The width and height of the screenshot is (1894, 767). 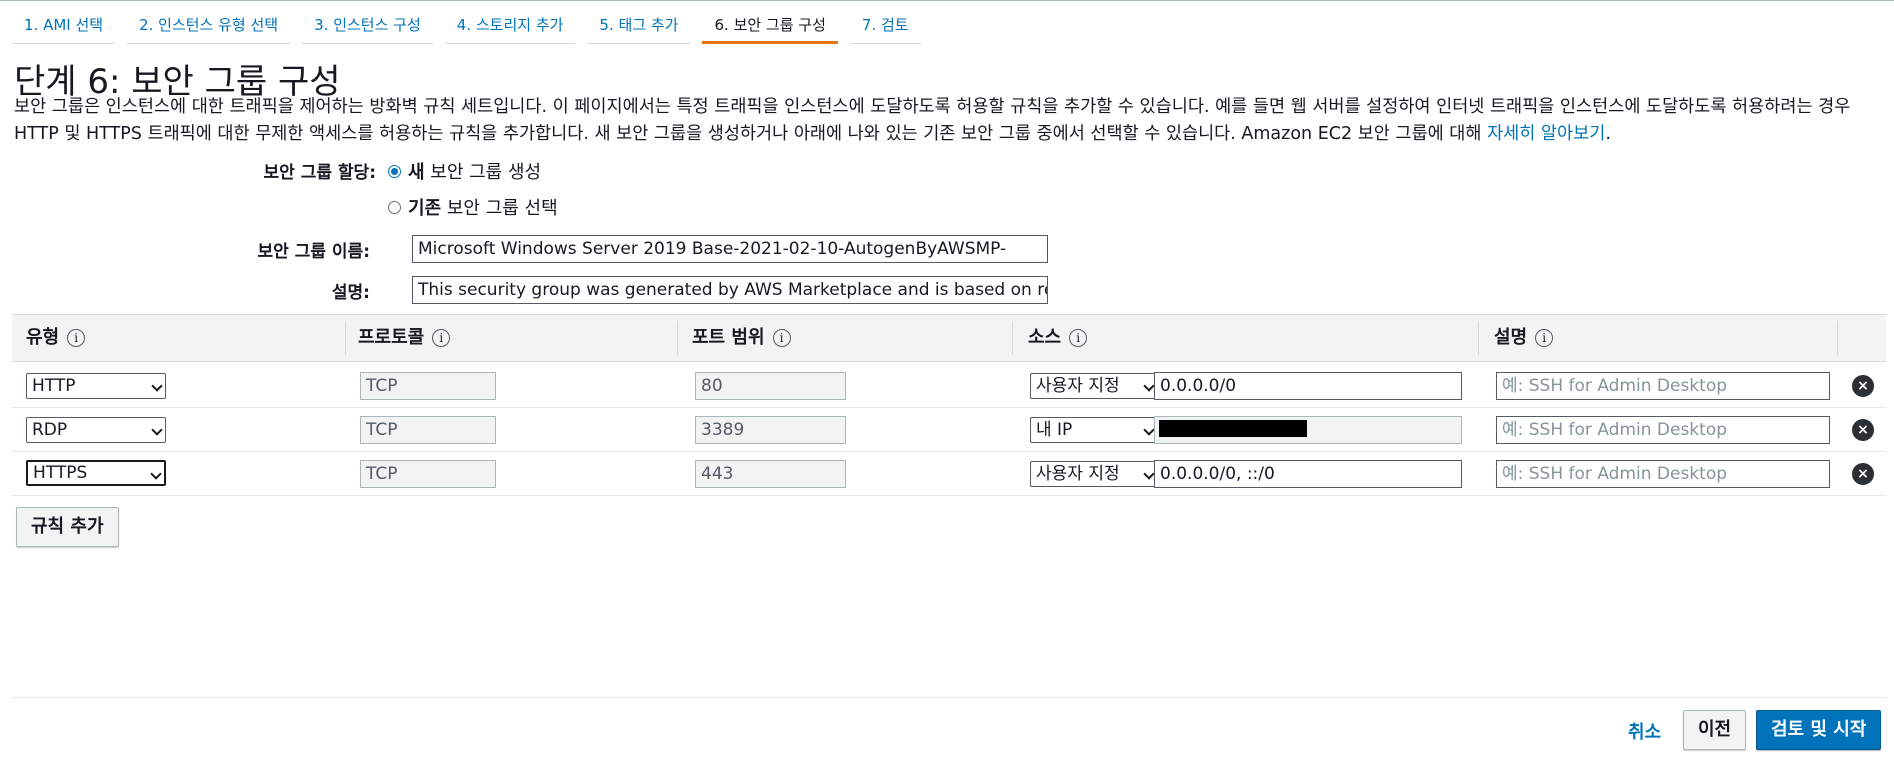 What do you see at coordinates (885, 22) in the screenshot?
I see `tab-review: 7. 검토` at bounding box center [885, 22].